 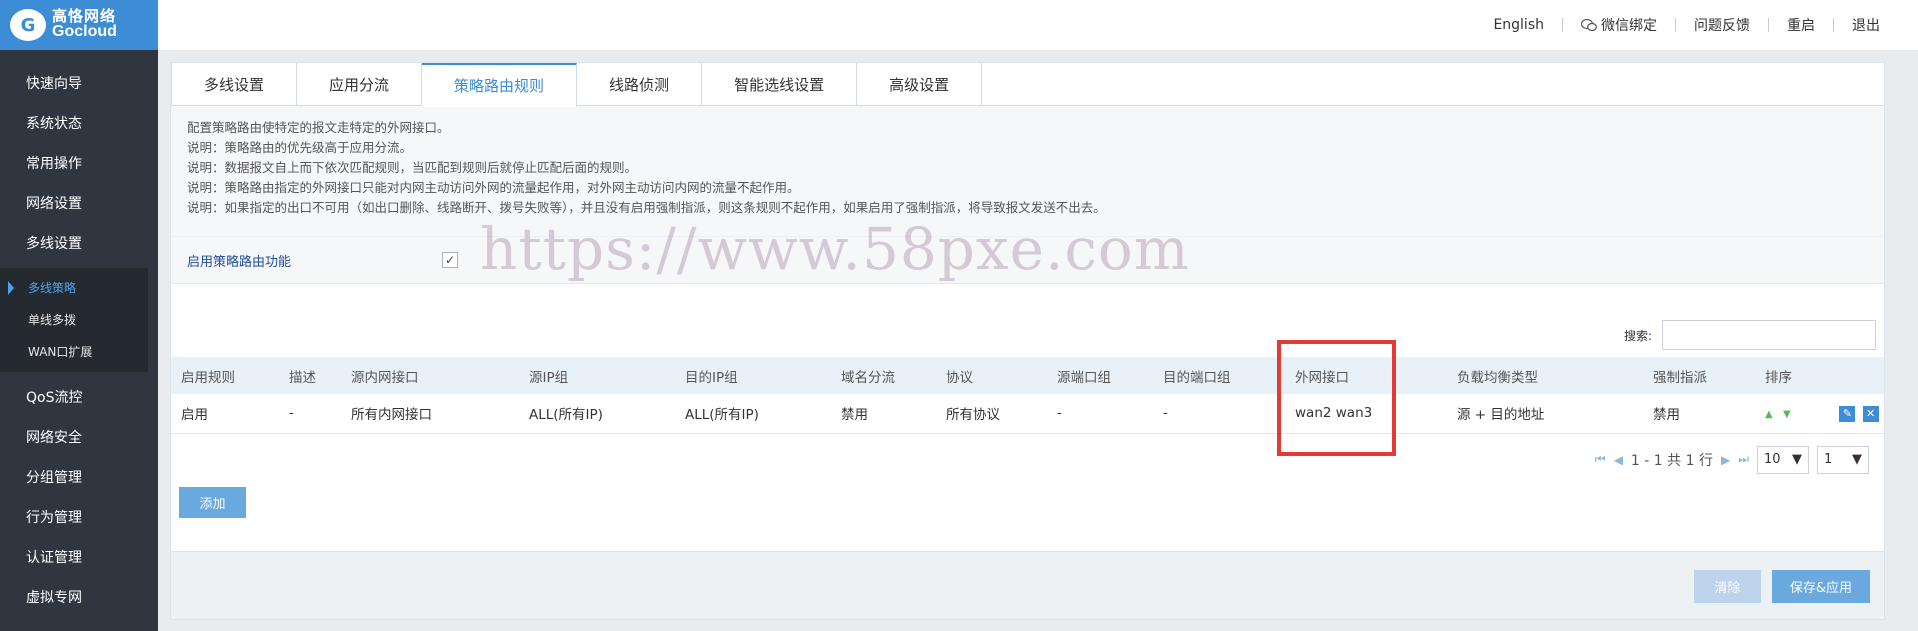 I want to click on col-description: 描述, so click(x=310, y=375).